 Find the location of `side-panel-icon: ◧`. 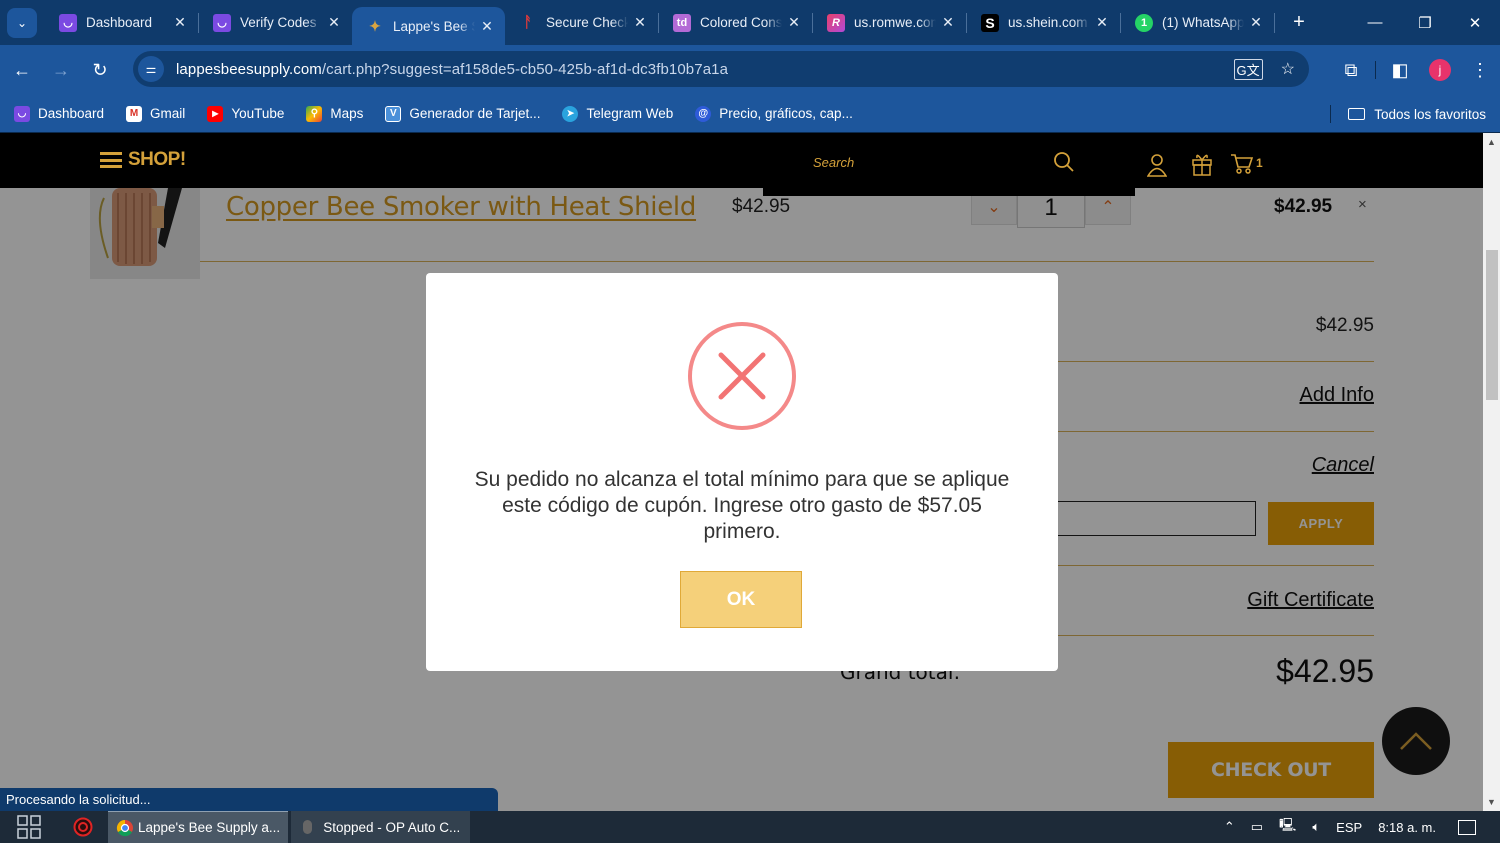

side-panel-icon: ◧ is located at coordinates (1400, 70).